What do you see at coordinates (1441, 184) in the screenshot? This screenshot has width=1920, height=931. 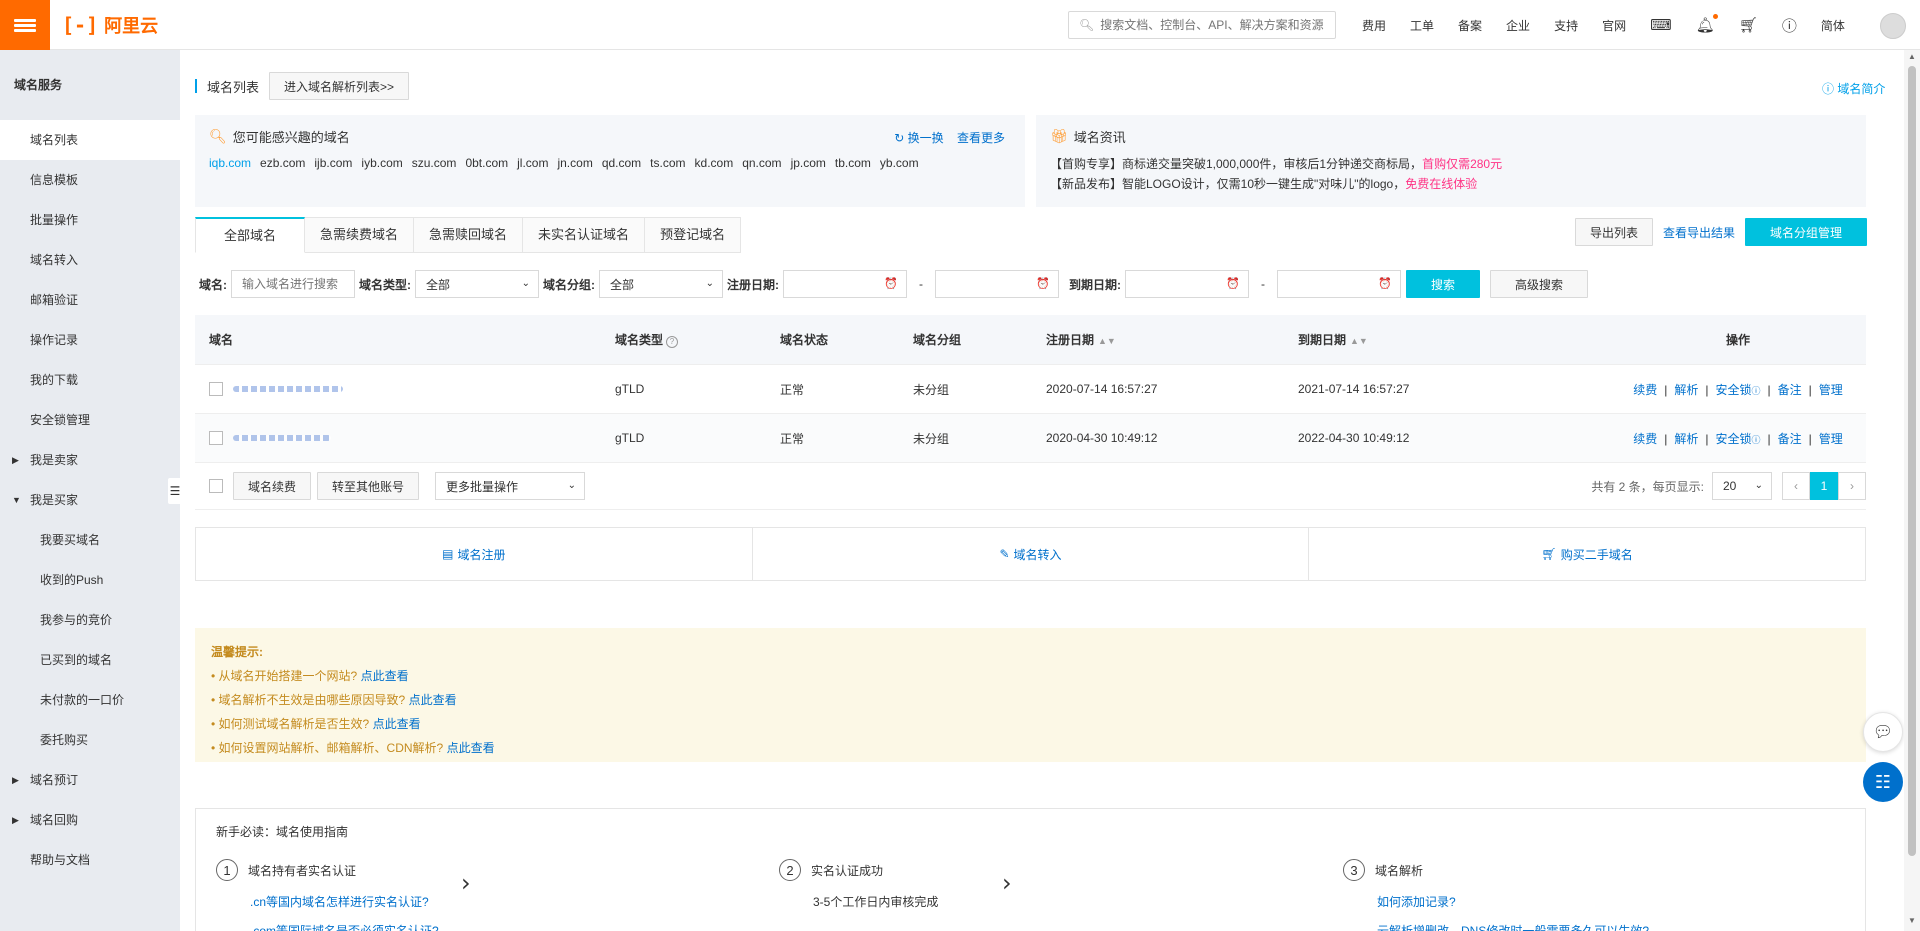 I see `news-link: 免费在线体验` at bounding box center [1441, 184].